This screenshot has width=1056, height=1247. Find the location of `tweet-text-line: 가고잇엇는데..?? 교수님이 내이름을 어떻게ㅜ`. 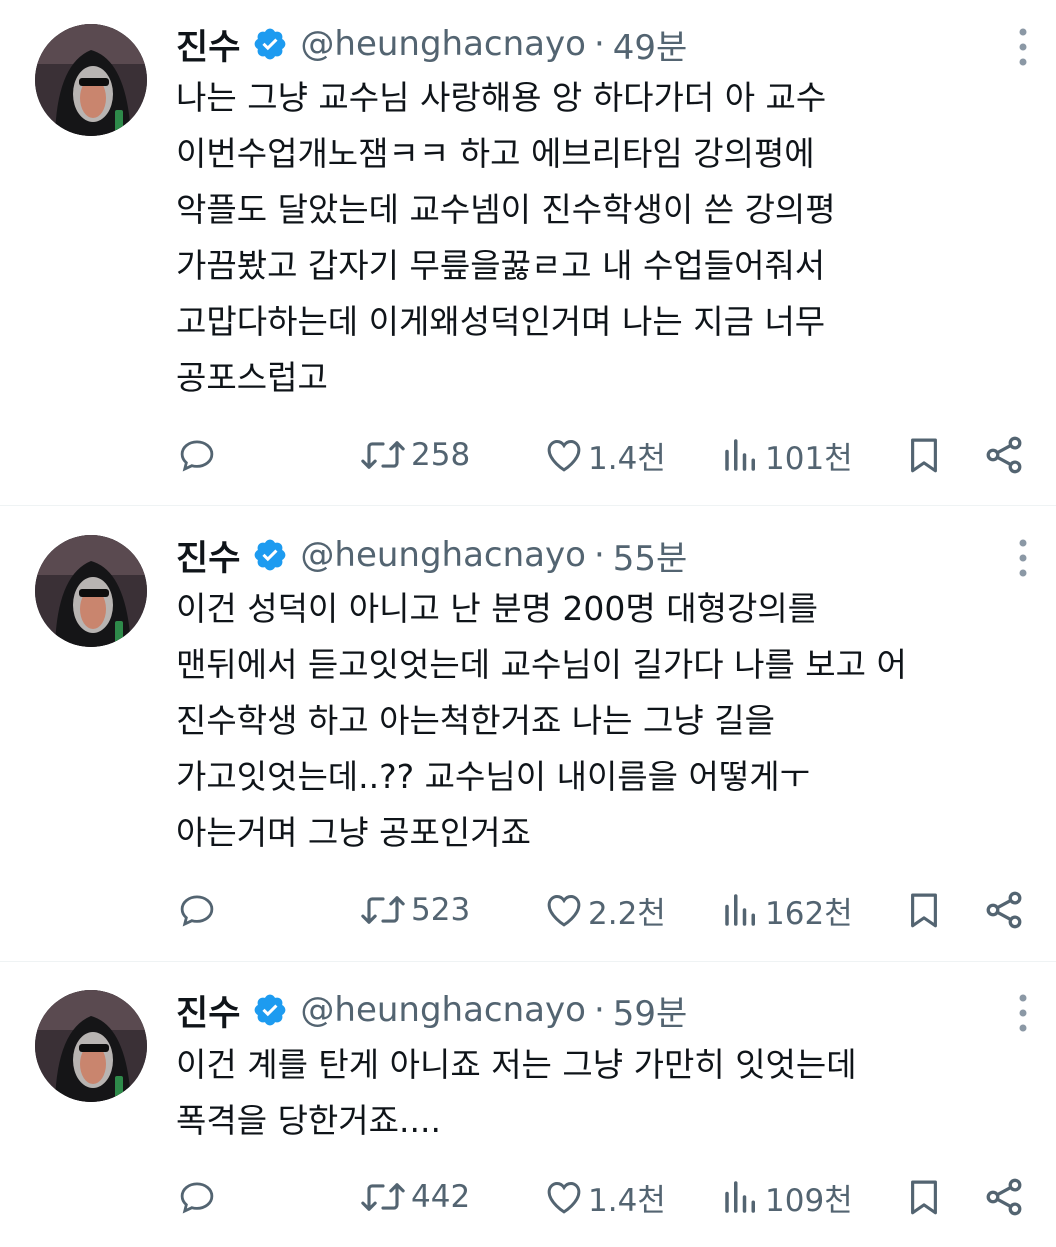

tweet-text-line: 가고잇엇는데..?? 교수님이 내이름을 어떻게ㅜ is located at coordinates (493, 776).